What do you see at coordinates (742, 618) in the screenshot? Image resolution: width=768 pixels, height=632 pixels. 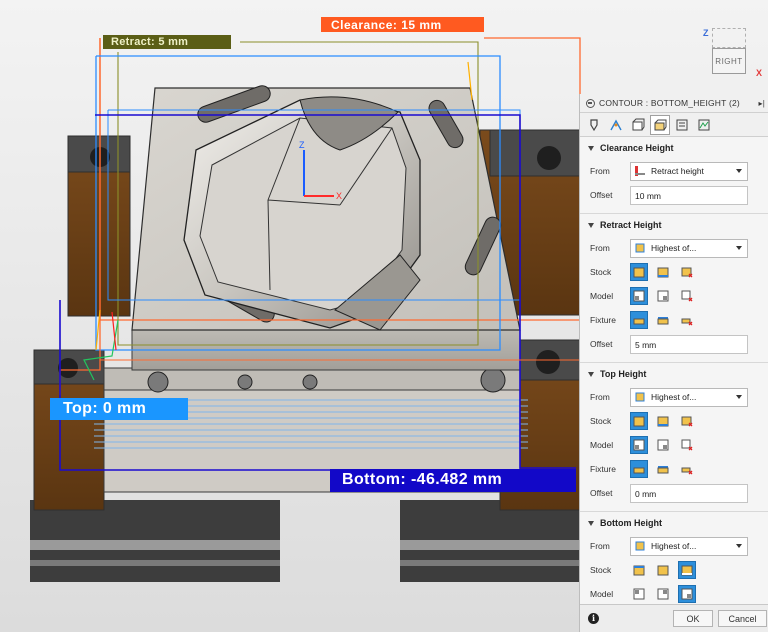 I see `cancel-button: Cancel` at bounding box center [742, 618].